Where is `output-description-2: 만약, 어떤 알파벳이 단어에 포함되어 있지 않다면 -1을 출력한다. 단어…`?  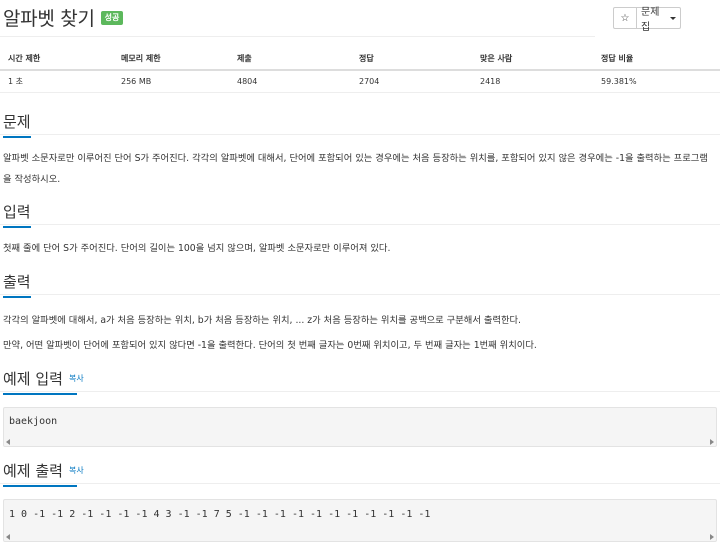
output-description-2: 만약, 어떤 알파벳이 단어에 포함되어 있지 않다면 -1을 출력한다. 단어… is located at coordinates (270, 345).